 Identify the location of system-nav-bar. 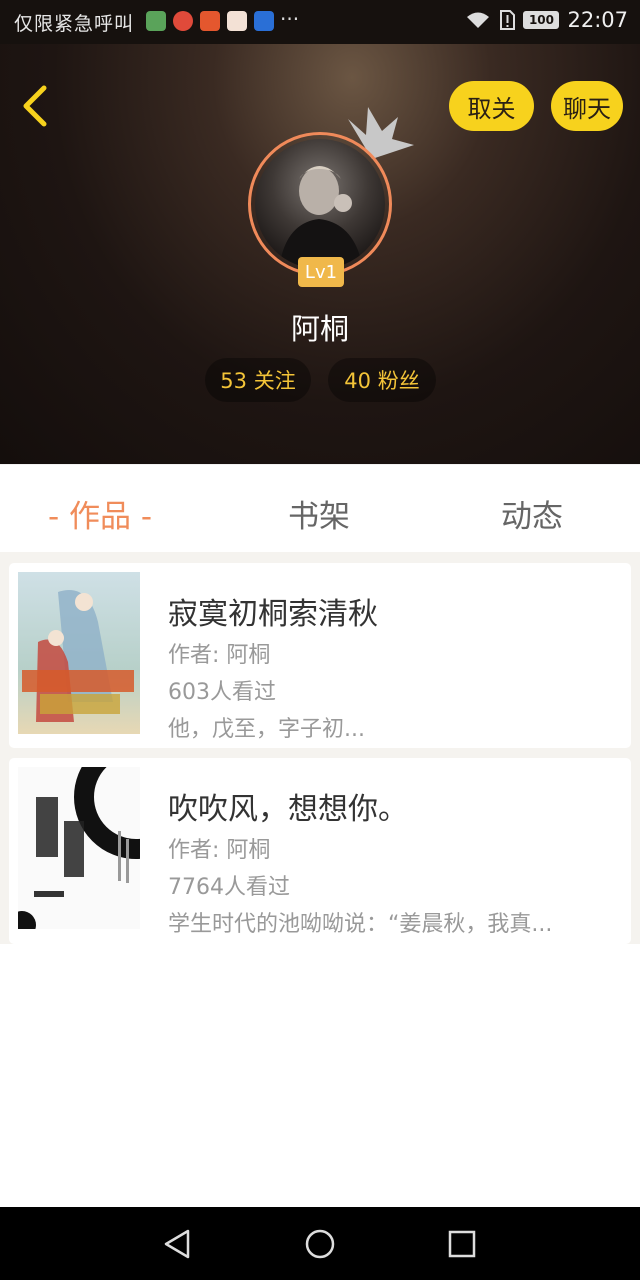
(320, 1243).